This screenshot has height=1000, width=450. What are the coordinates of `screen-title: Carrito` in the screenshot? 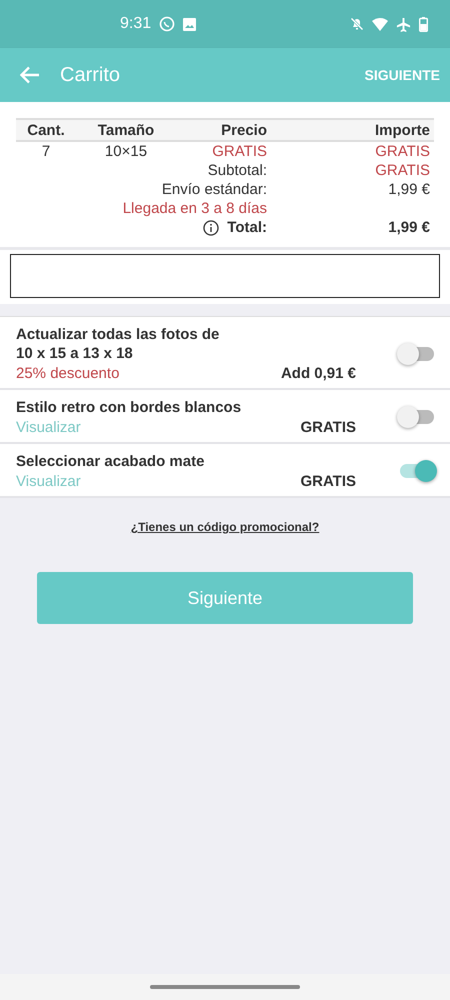 It's located at (91, 75).